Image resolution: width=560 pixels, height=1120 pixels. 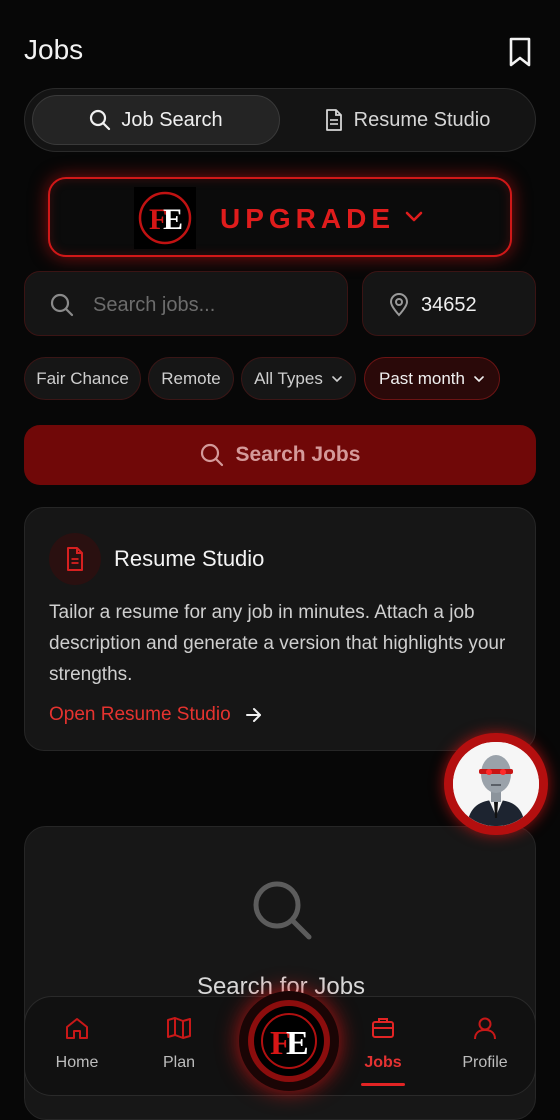 What do you see at coordinates (179, 1028) in the screenshot?
I see `map-icon` at bounding box center [179, 1028].